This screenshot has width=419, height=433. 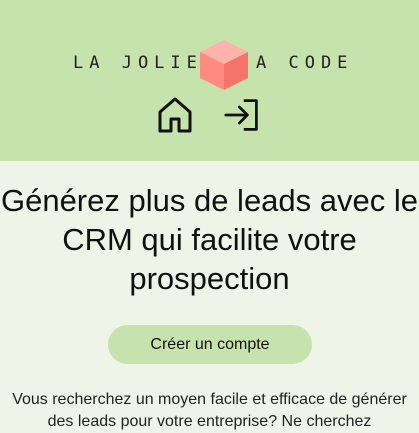 I want to click on create-account-button: Créer un compte, so click(x=210, y=344).